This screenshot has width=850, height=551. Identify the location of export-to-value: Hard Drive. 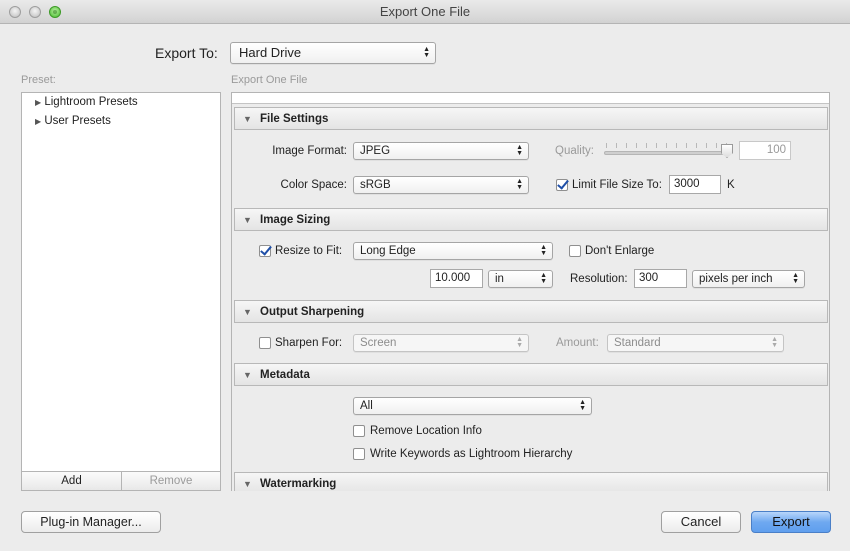
(270, 52).